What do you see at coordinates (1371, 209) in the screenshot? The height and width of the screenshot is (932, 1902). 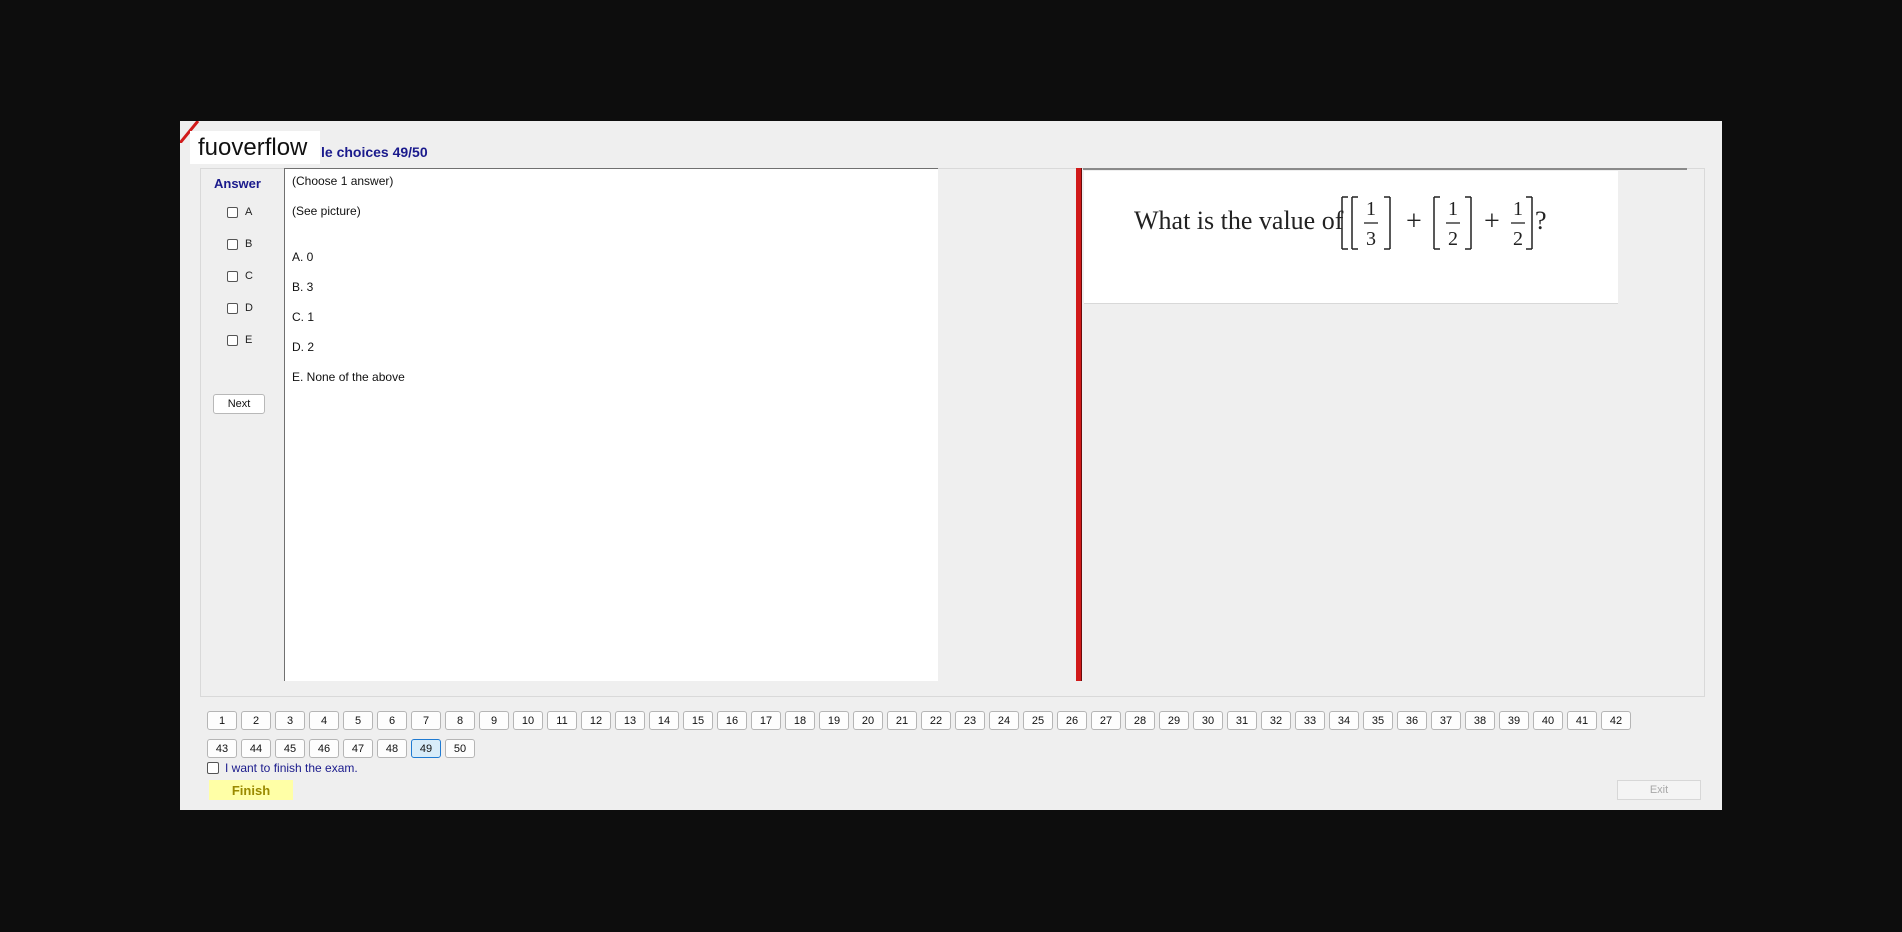 I see `term1-numerator: 1` at bounding box center [1371, 209].